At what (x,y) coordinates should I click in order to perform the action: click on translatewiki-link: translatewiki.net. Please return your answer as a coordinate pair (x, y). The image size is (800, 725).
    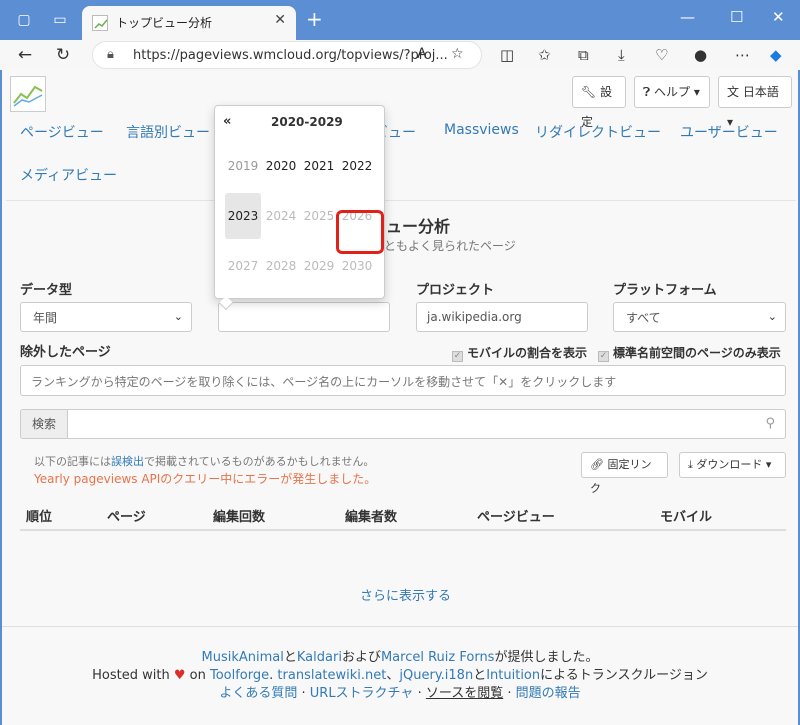
    Looking at the image, I should click on (331, 675).